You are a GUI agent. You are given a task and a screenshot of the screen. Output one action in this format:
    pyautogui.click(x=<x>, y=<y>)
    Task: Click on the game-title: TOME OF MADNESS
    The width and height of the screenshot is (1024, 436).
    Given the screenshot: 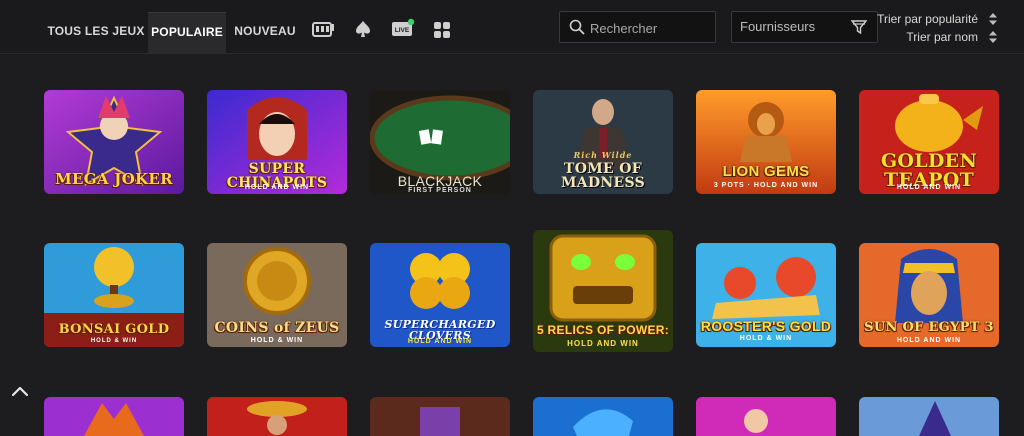 What is the action you would take?
    pyautogui.click(x=603, y=176)
    